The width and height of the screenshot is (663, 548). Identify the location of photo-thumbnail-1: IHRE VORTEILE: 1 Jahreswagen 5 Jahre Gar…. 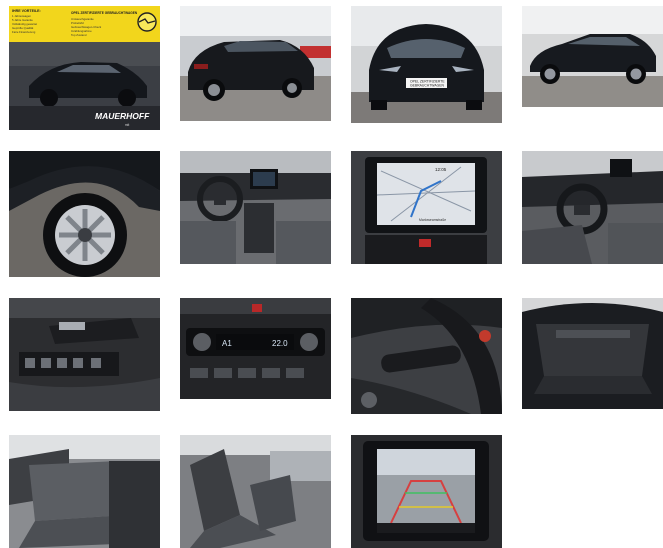
(84, 68).